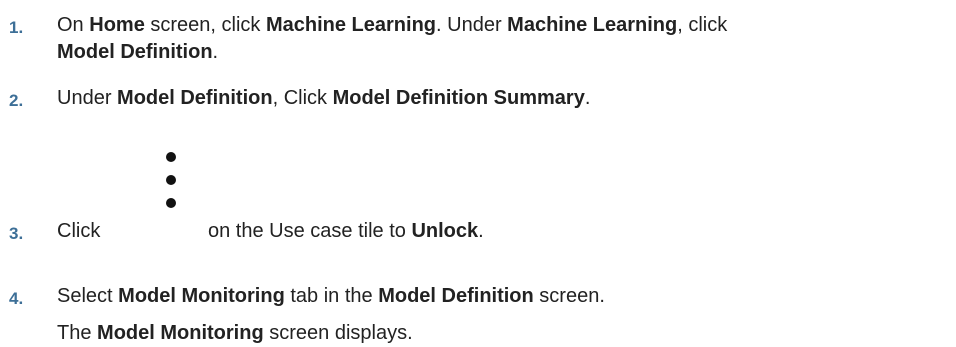 The width and height of the screenshot is (956, 347). Describe the element at coordinates (569, 296) in the screenshot. I see `step-text-segment: screen.` at that location.